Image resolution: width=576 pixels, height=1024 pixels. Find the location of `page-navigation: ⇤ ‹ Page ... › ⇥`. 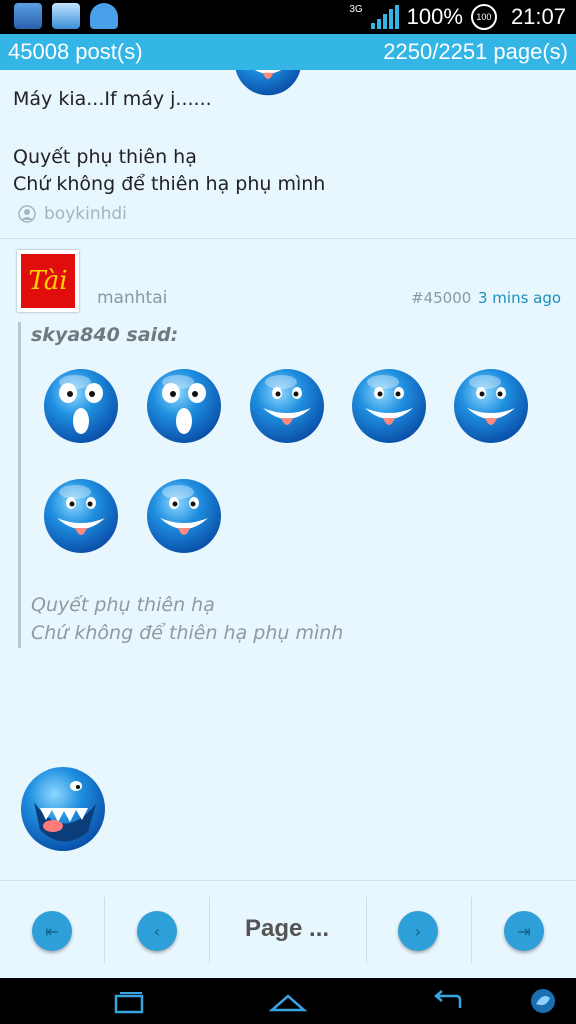

page-navigation: ⇤ ‹ Page ... › ⇥ is located at coordinates (288, 929).